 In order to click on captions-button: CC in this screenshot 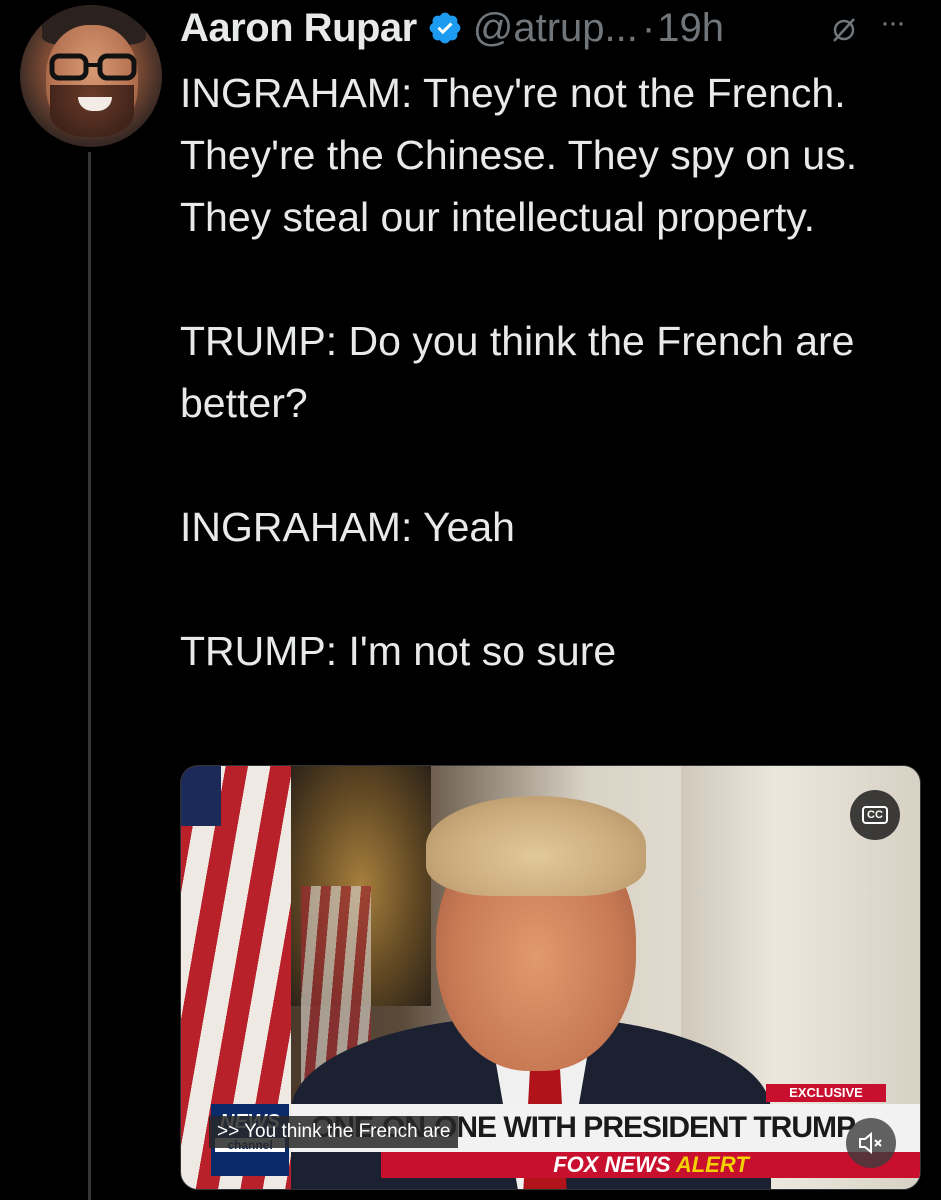, I will do `click(875, 815)`.